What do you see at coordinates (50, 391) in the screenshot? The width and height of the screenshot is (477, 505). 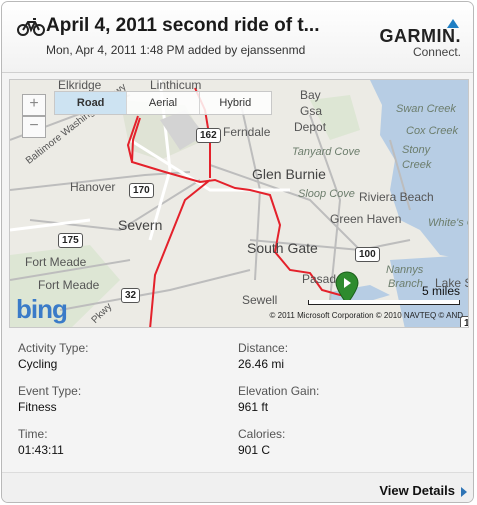 I see `event-type-label: Event Type:` at bounding box center [50, 391].